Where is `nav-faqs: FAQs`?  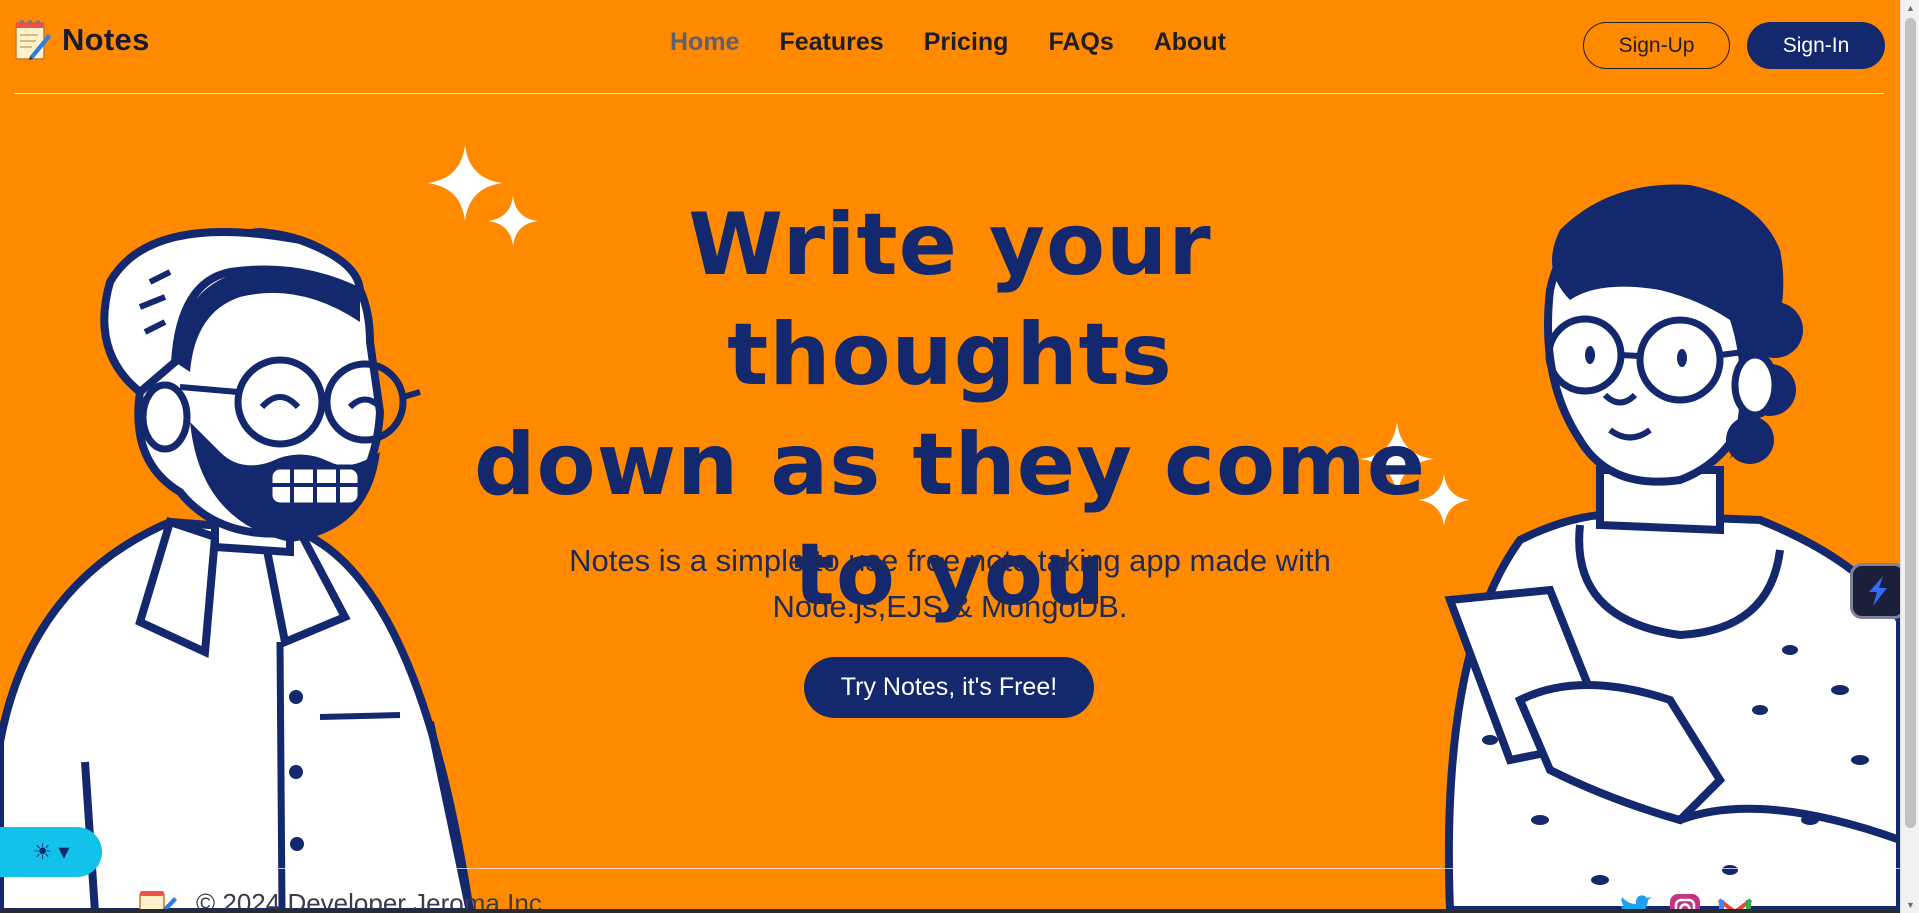 nav-faqs: FAQs is located at coordinates (1080, 42).